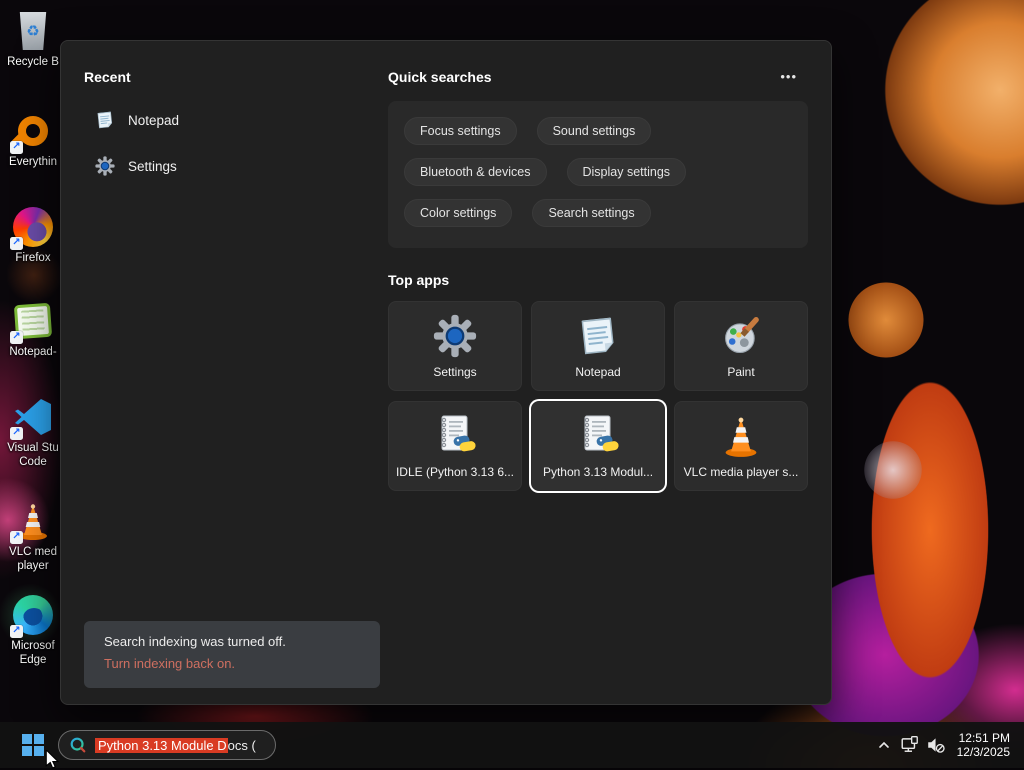  What do you see at coordinates (460, 131) in the screenshot?
I see `quick-search-pill: Focus settings` at bounding box center [460, 131].